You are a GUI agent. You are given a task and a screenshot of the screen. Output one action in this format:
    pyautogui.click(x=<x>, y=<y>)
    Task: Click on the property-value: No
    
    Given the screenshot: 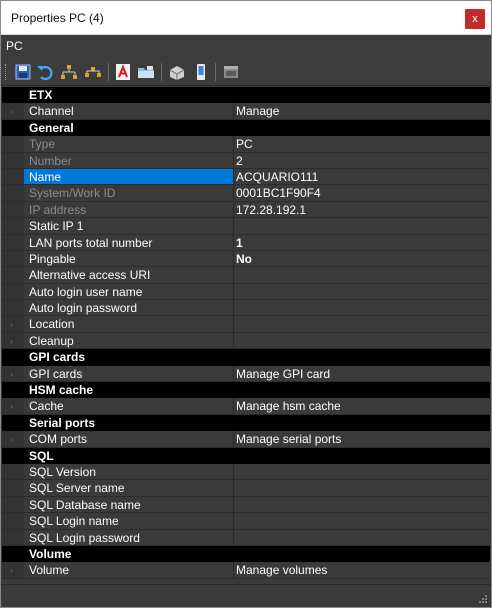 What is the action you would take?
    pyautogui.click(x=244, y=258)
    